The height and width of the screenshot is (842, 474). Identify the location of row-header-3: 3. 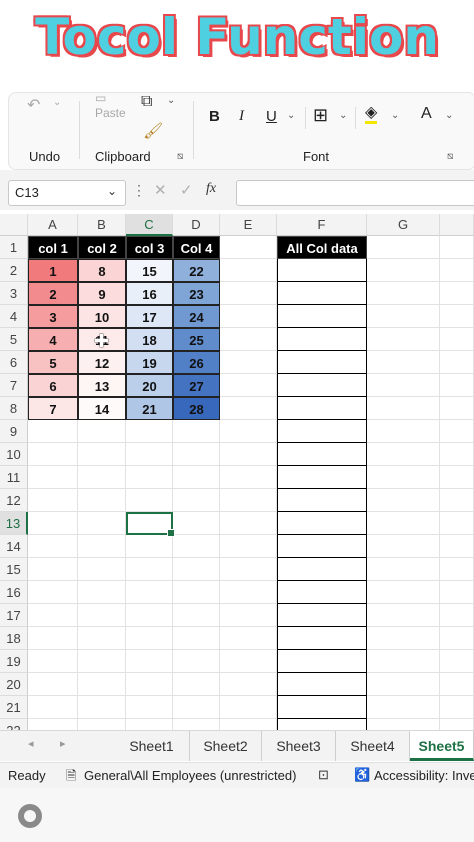
(14, 293).